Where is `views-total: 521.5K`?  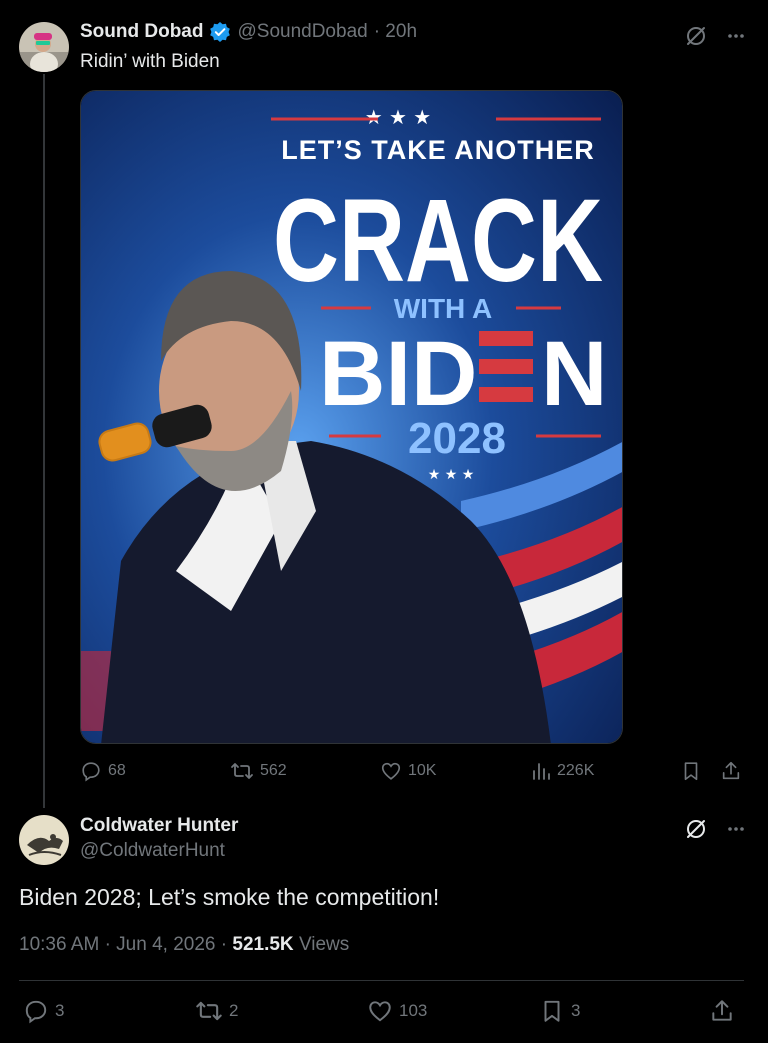
views-total: 521.5K is located at coordinates (263, 944).